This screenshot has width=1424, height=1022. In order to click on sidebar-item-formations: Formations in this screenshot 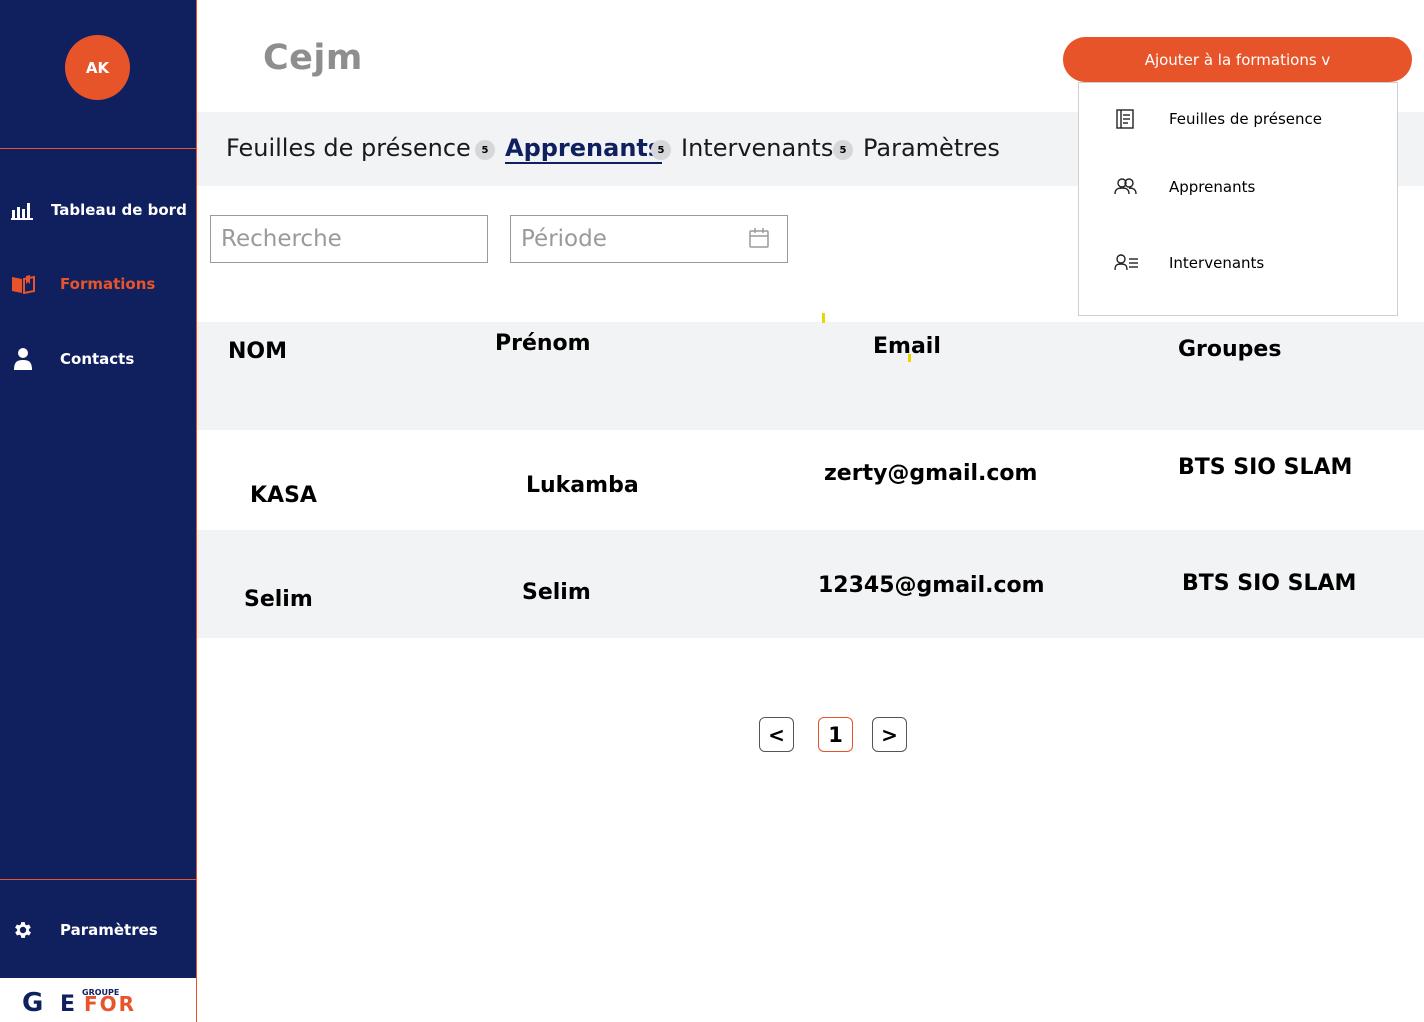, I will do `click(98, 284)`.